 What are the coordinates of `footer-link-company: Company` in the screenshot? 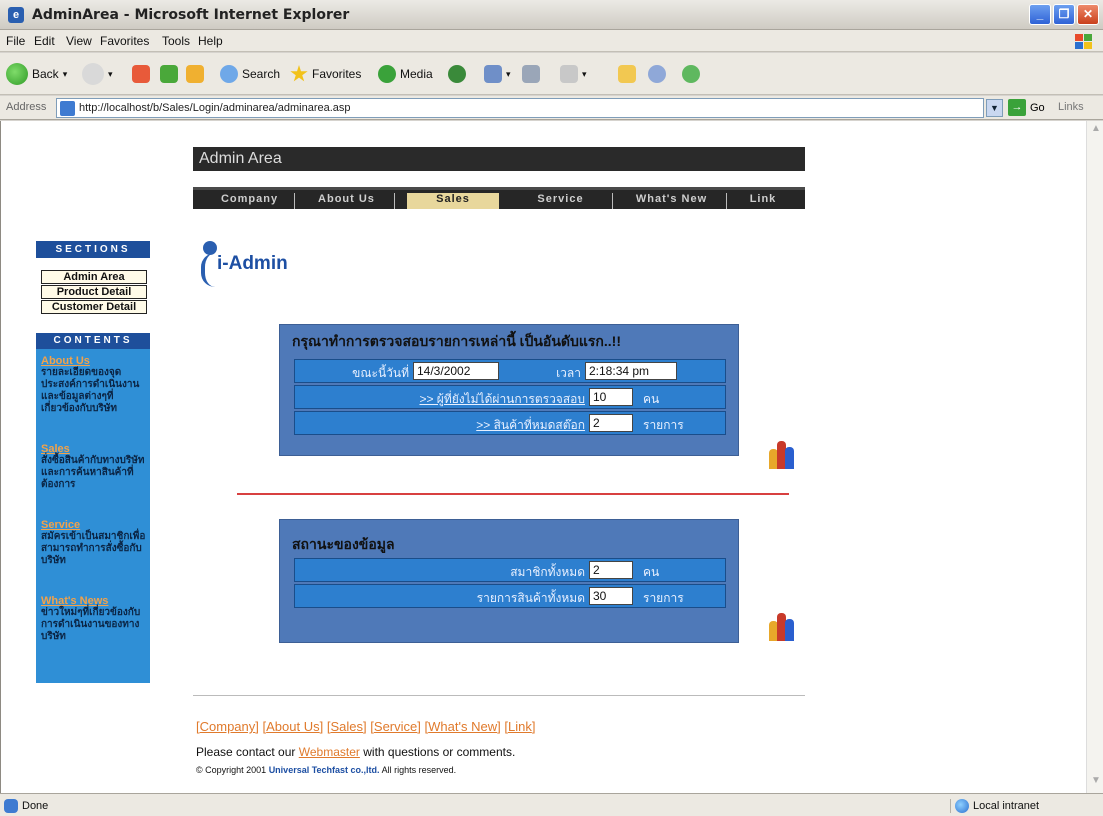 It's located at (228, 726).